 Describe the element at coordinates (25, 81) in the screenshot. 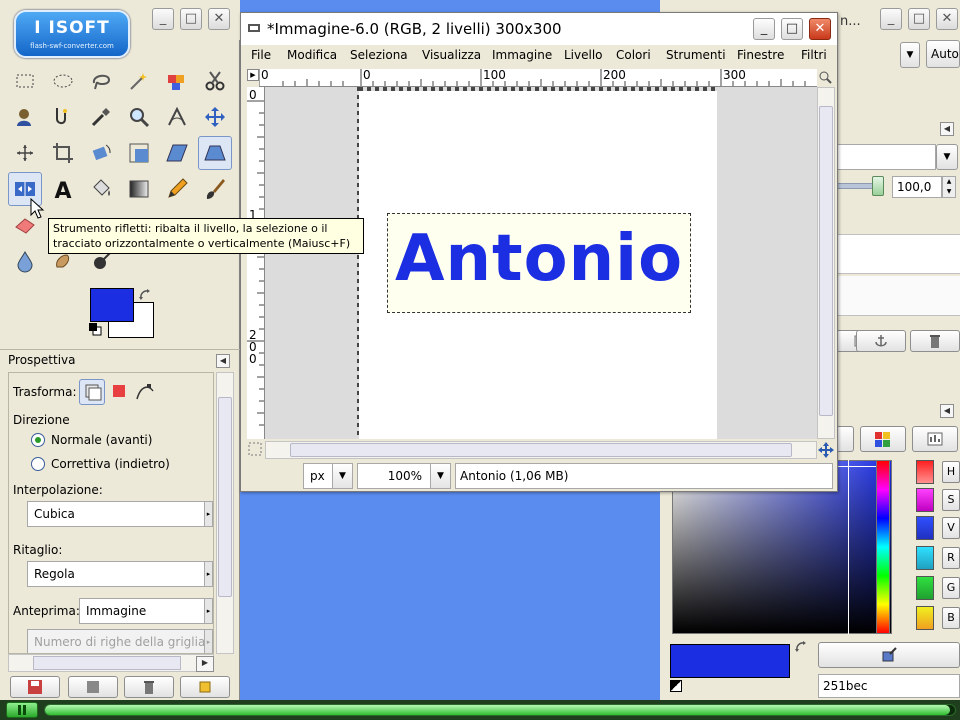

I see `rect-select-tool-icon` at that location.